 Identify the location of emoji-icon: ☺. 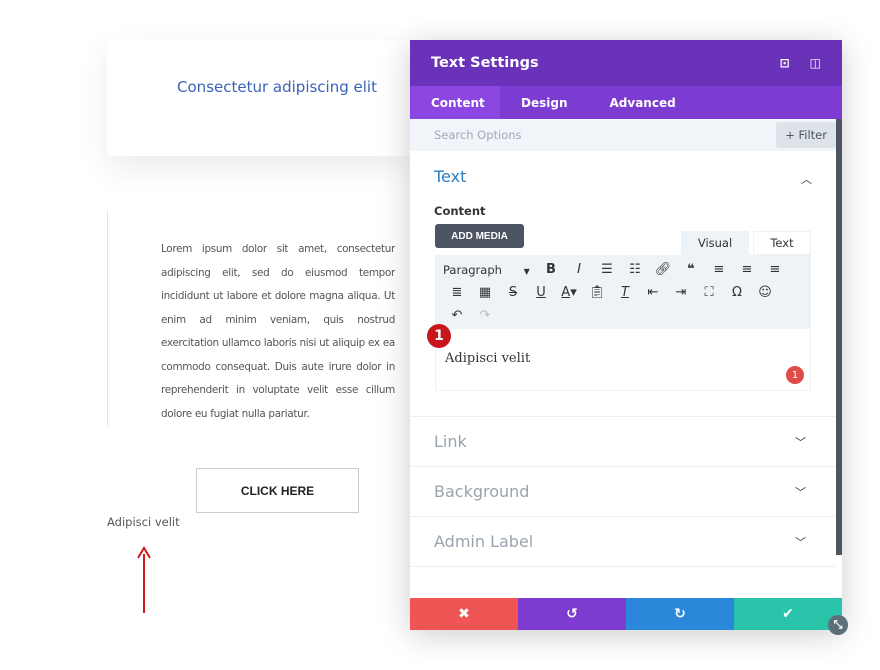
(765, 292).